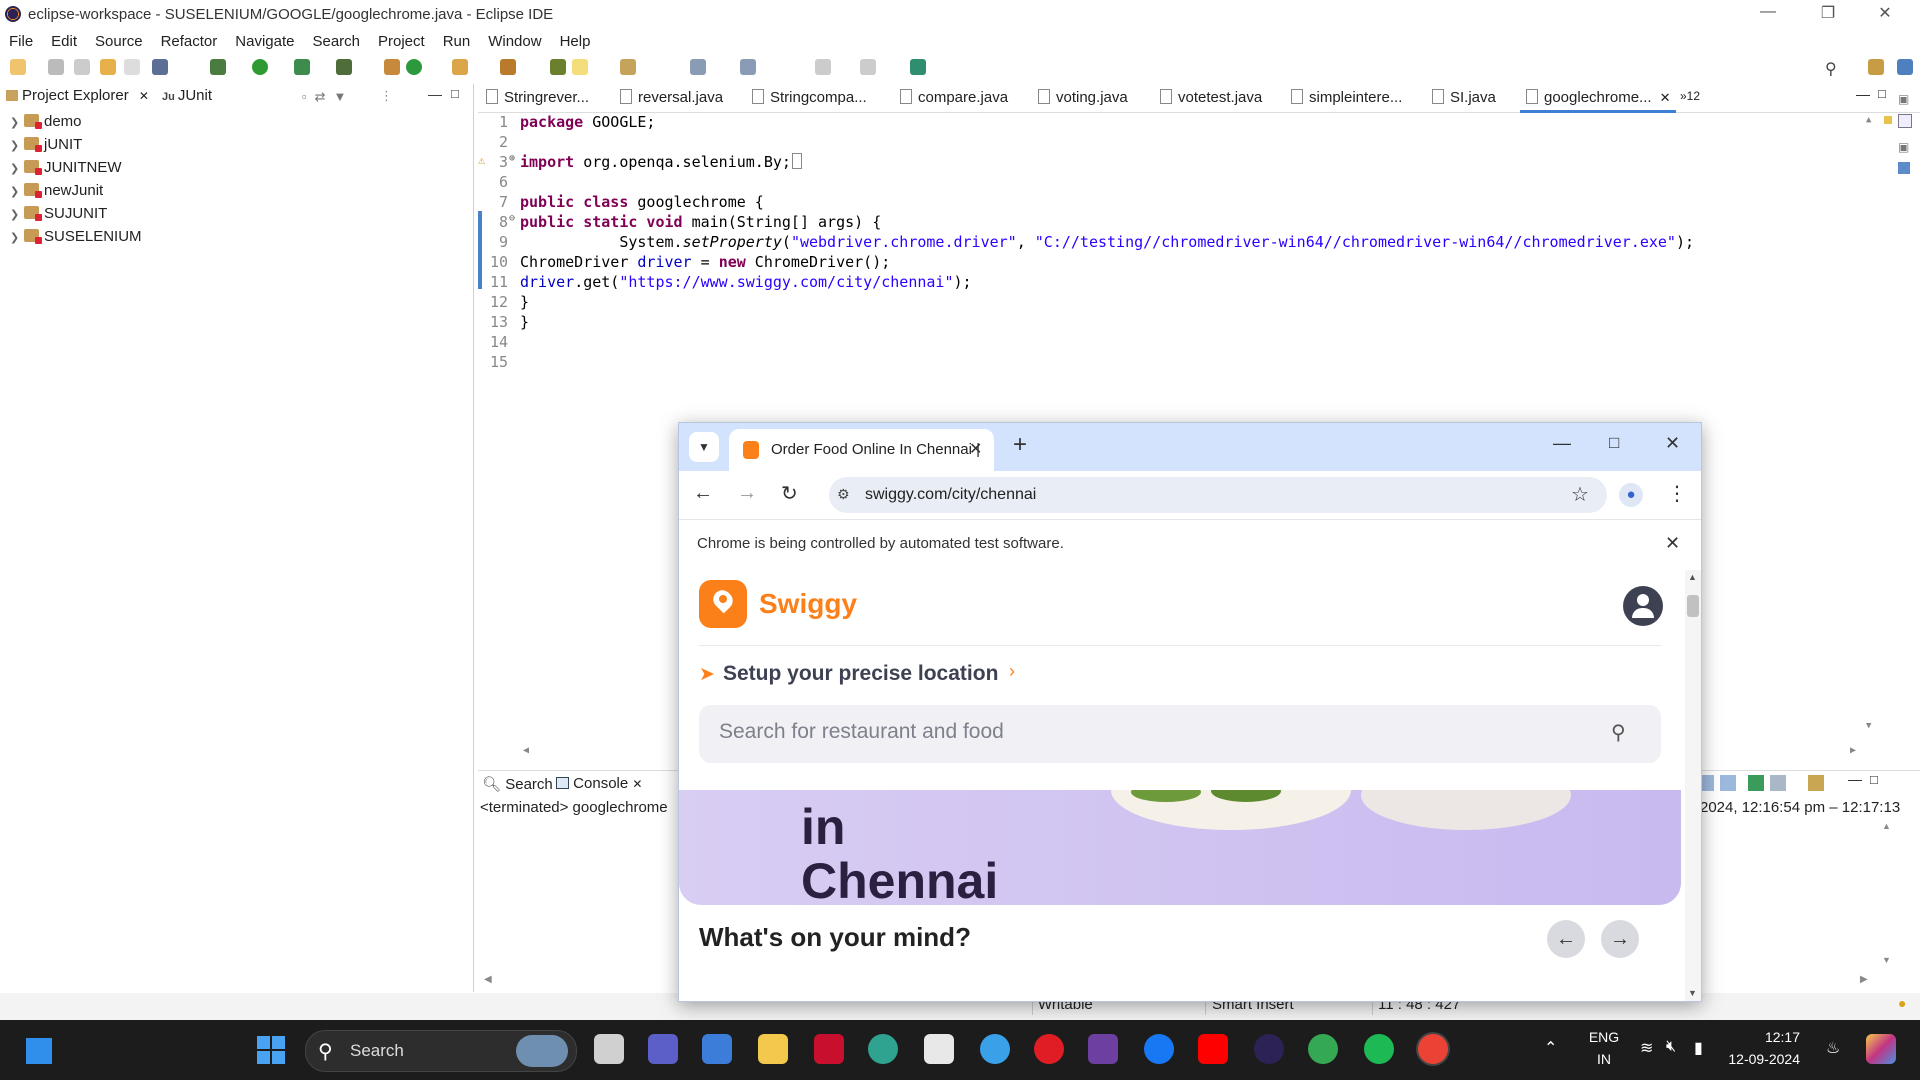 The image size is (1920, 1080). I want to click on minimize-icon: —, so click(1768, 15).